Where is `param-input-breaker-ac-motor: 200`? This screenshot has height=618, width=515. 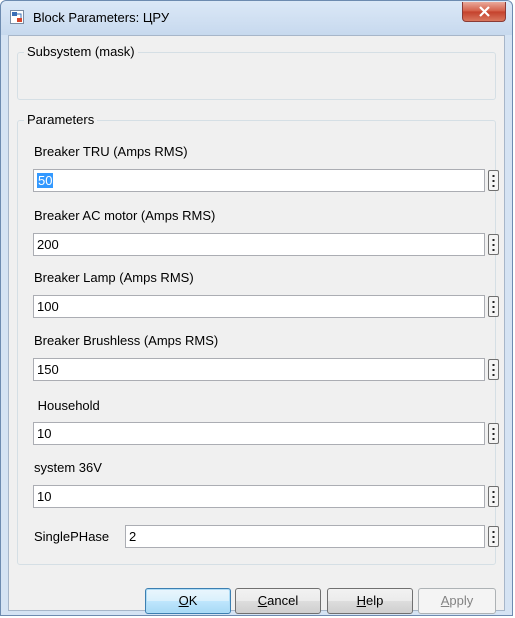
param-input-breaker-ac-motor: 200 is located at coordinates (259, 244).